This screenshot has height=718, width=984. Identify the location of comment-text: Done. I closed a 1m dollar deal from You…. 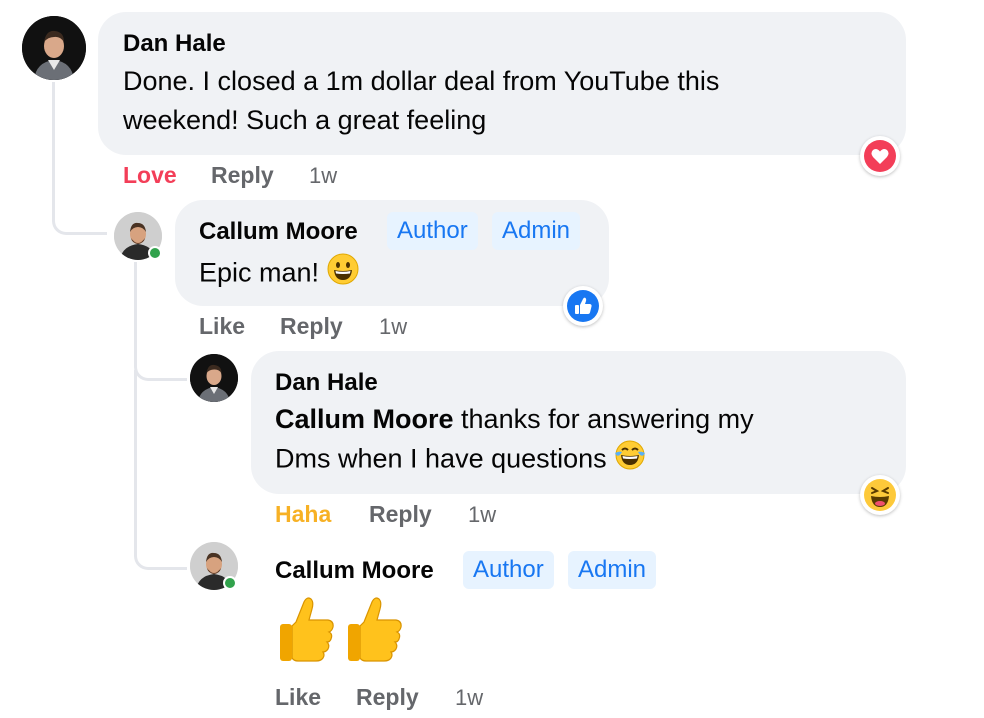
(508, 101).